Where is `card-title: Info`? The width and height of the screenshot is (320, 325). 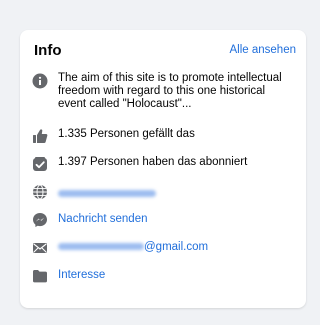
card-title: Info is located at coordinates (48, 50).